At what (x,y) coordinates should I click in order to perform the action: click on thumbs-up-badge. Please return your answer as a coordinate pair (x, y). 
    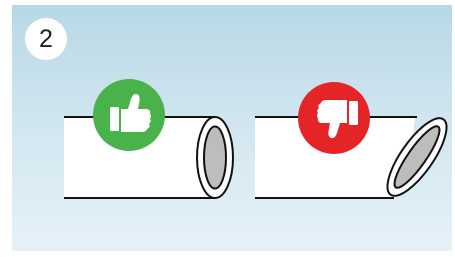
    Looking at the image, I should click on (129, 115).